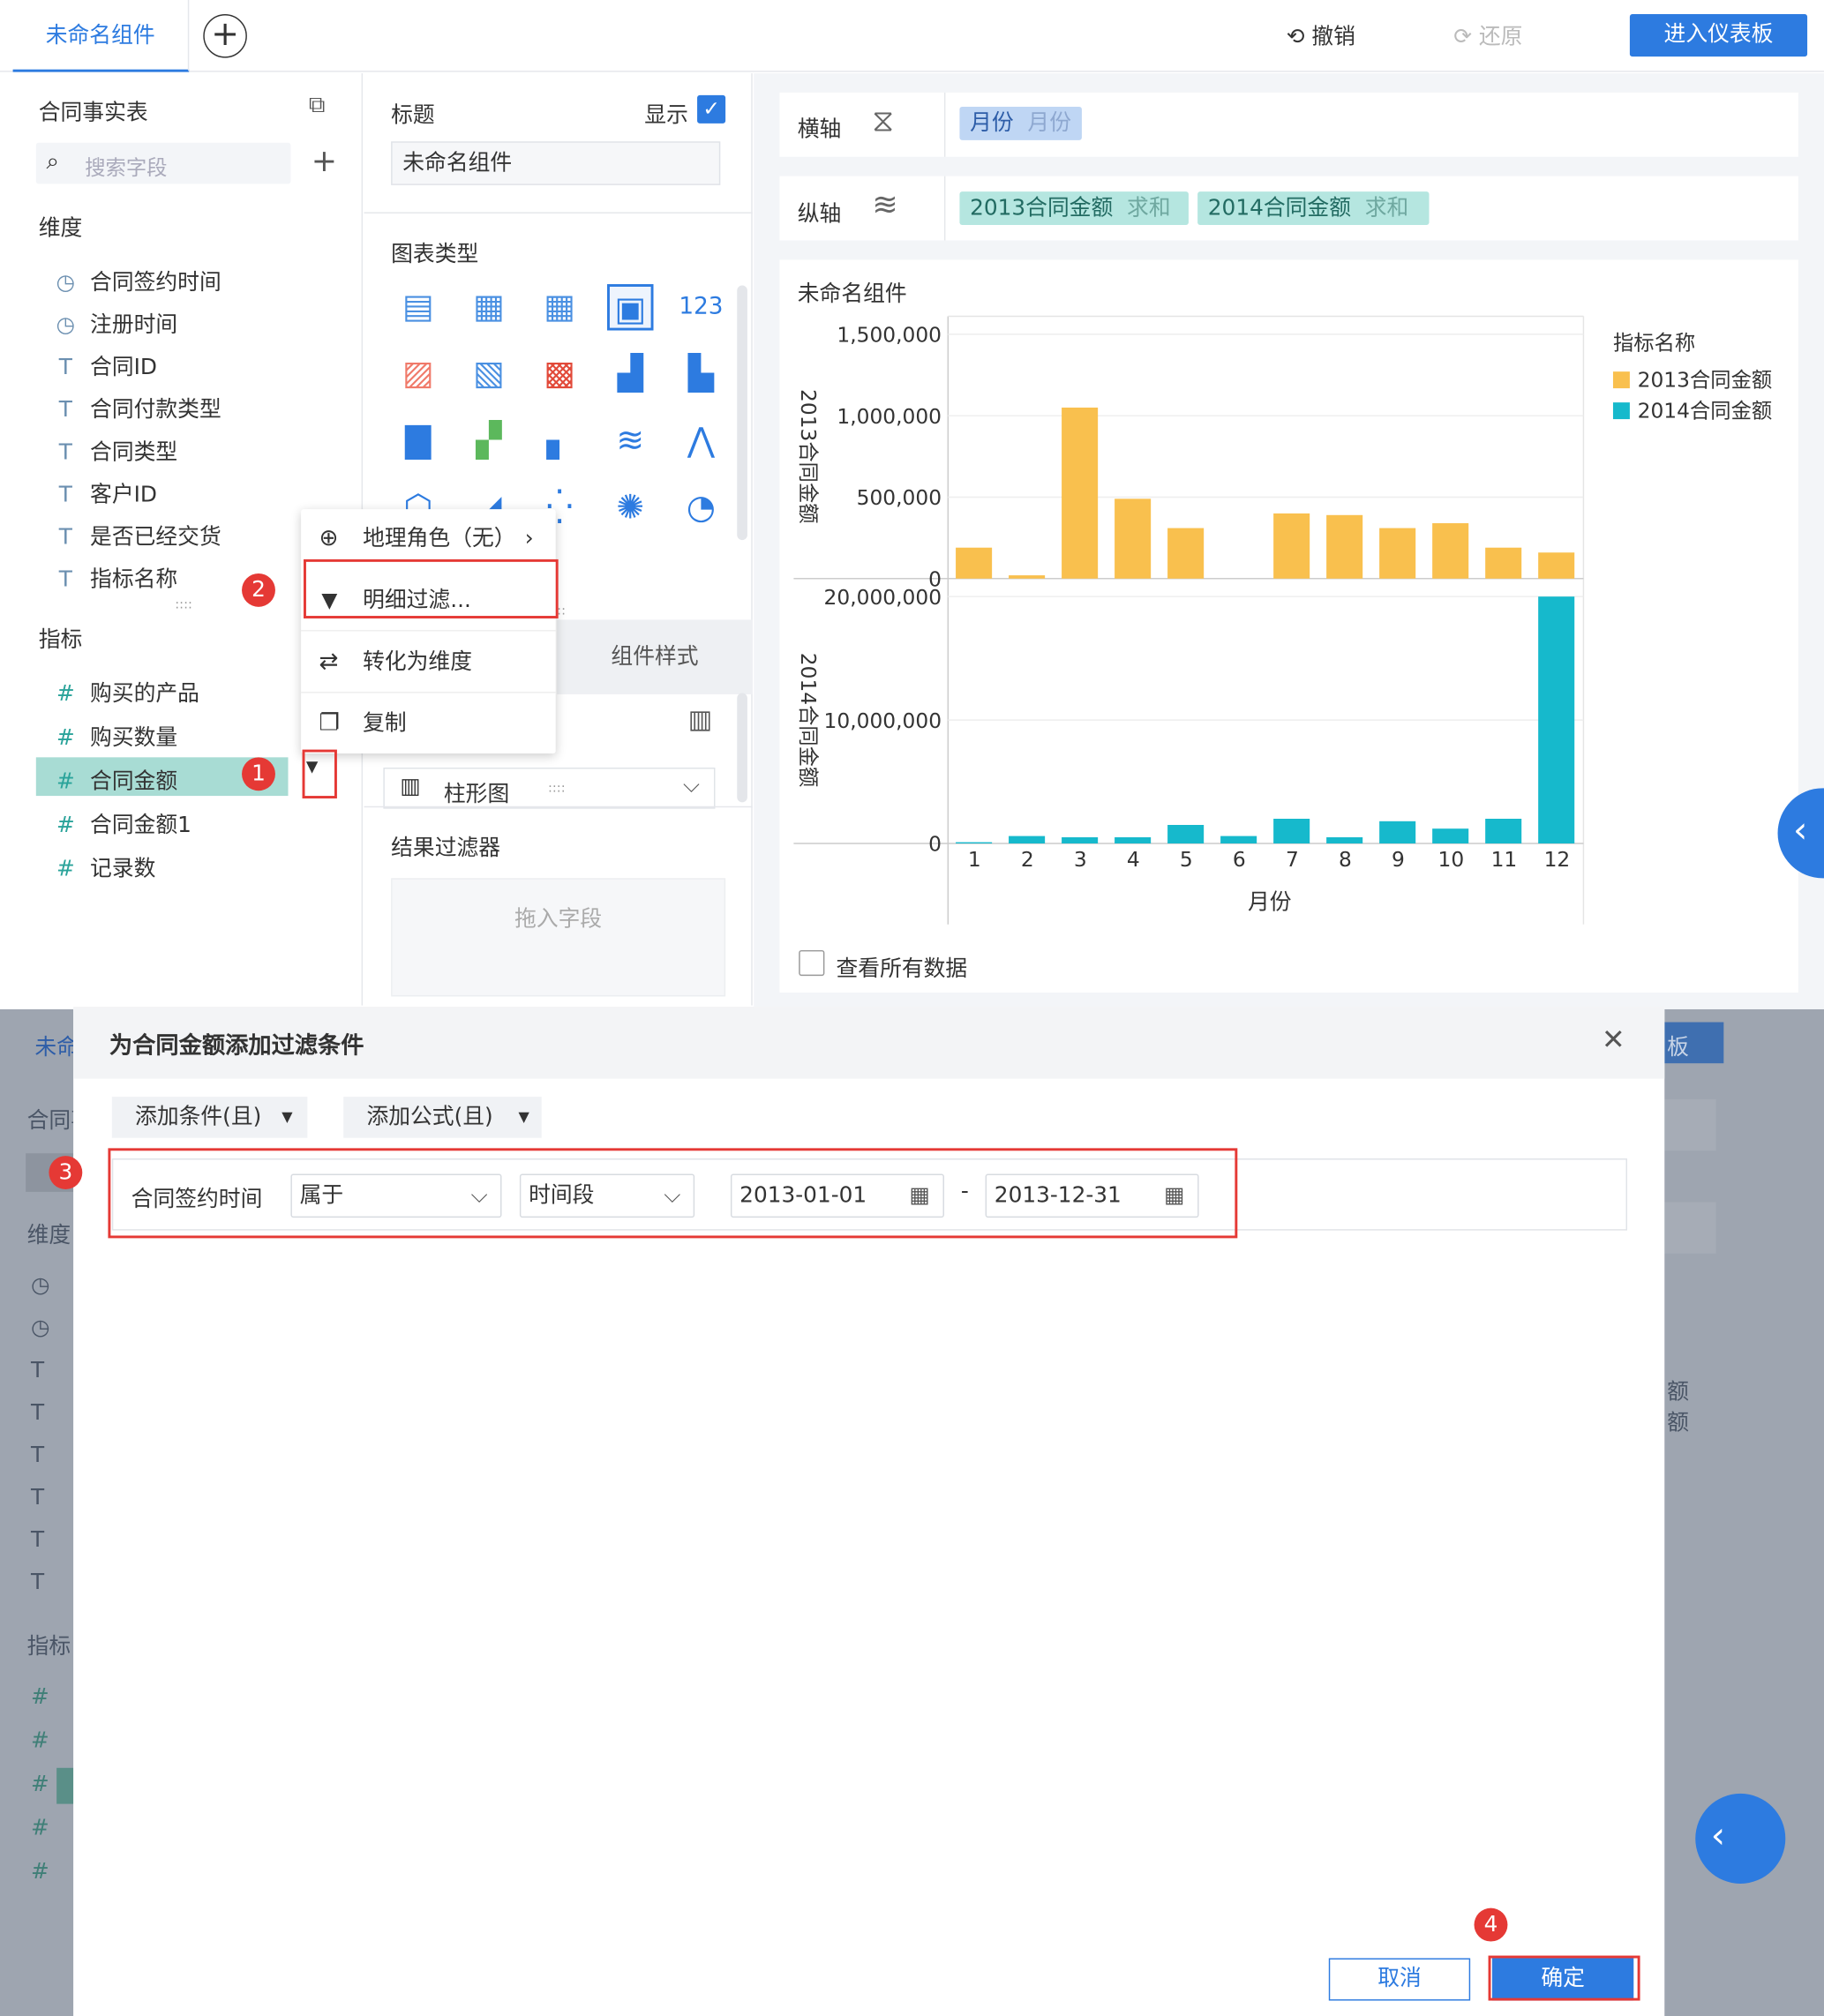 This screenshot has width=1824, height=2016. Describe the element at coordinates (559, 374) in the screenshot. I see `chart-type-icon: ▩` at that location.